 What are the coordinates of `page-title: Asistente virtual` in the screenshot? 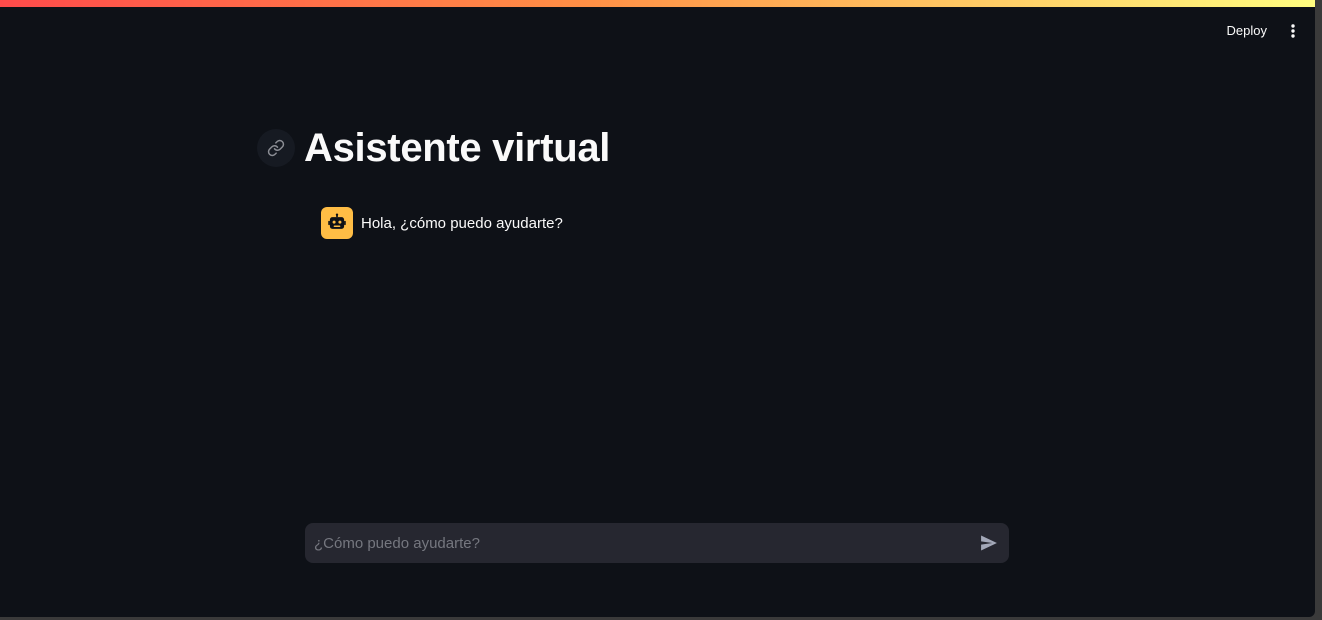 It's located at (457, 148).